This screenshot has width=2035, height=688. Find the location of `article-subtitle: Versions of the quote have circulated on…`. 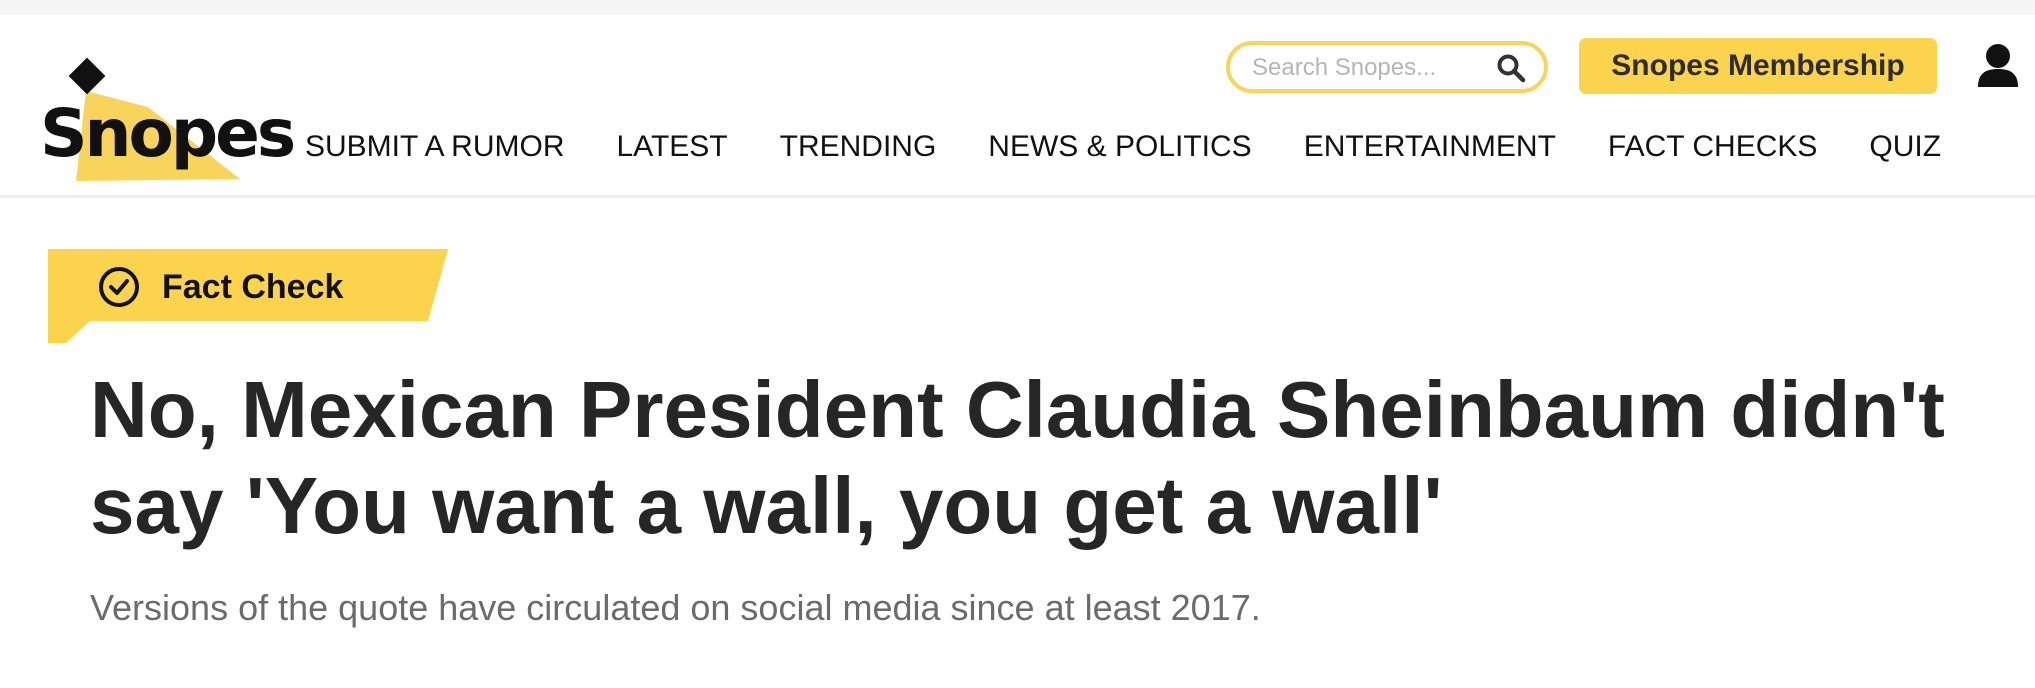

article-subtitle: Versions of the quote have circulated on… is located at coordinates (675, 607).